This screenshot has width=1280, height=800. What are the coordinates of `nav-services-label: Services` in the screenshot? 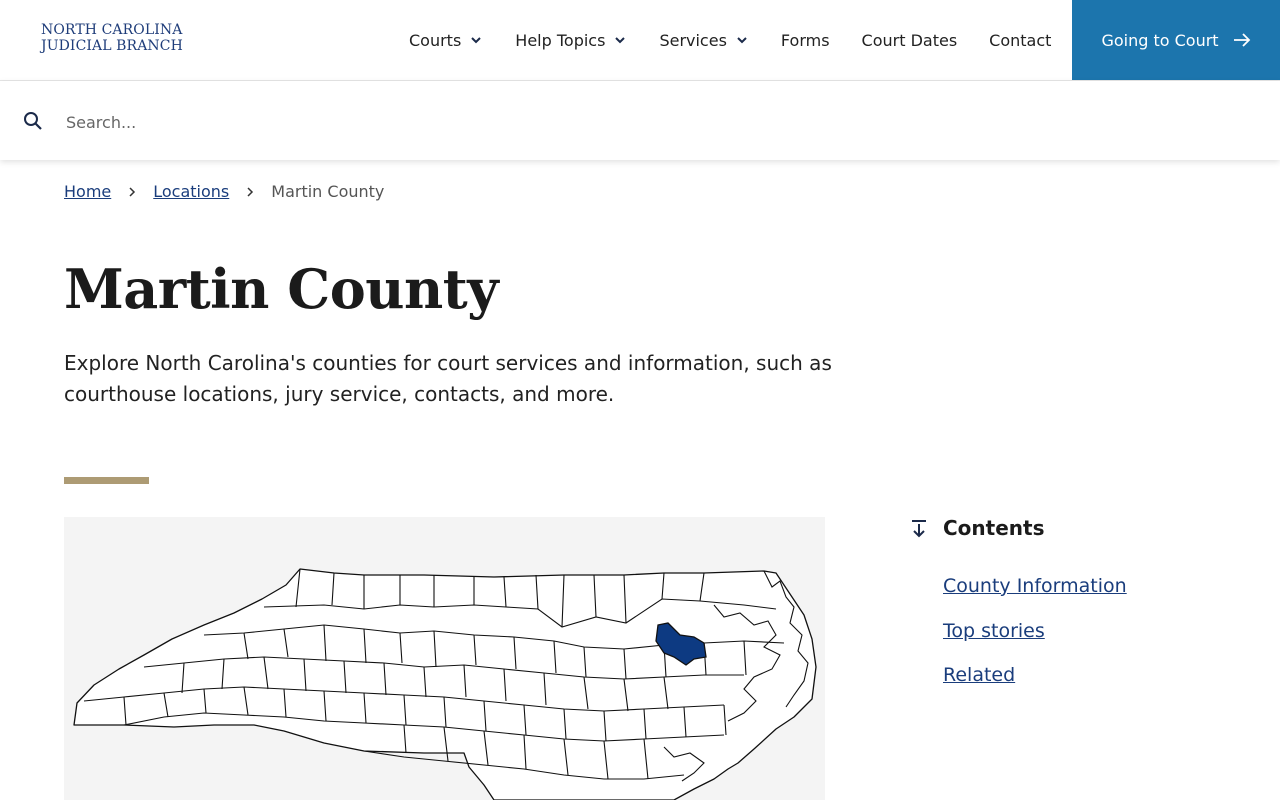 It's located at (693, 40).